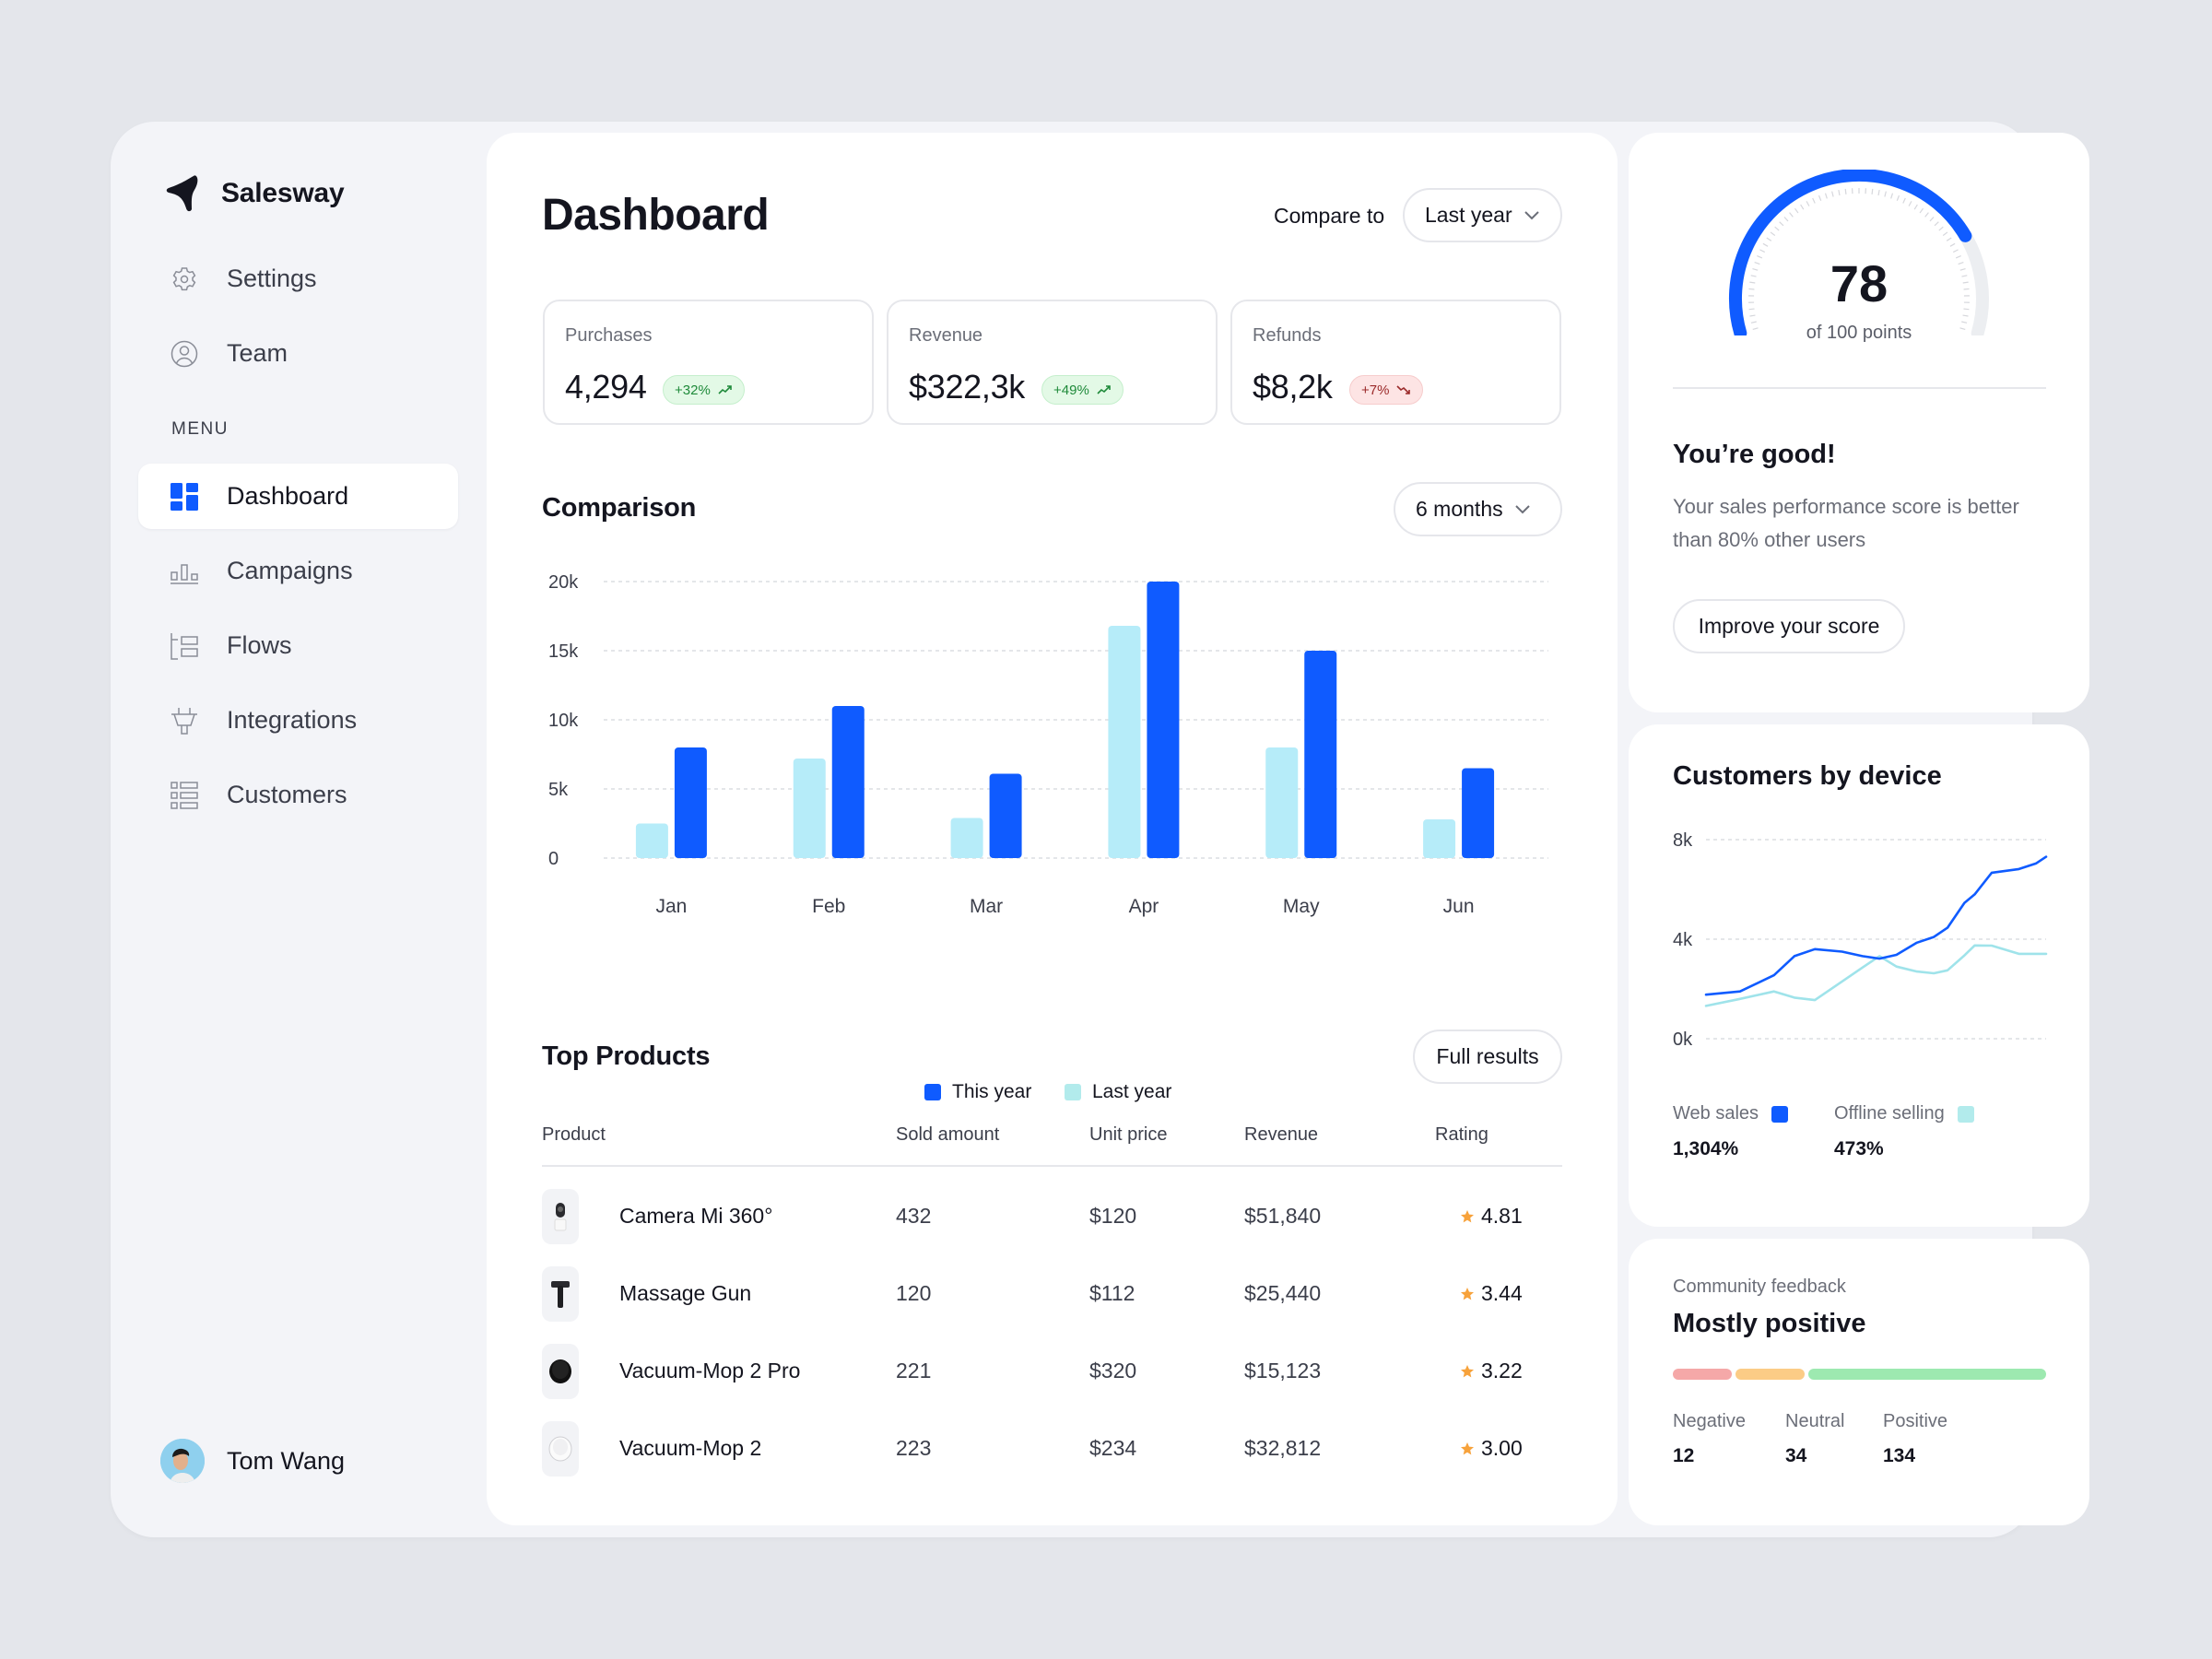 The width and height of the screenshot is (2212, 1659). I want to click on dashboard-grid-icon, so click(184, 497).